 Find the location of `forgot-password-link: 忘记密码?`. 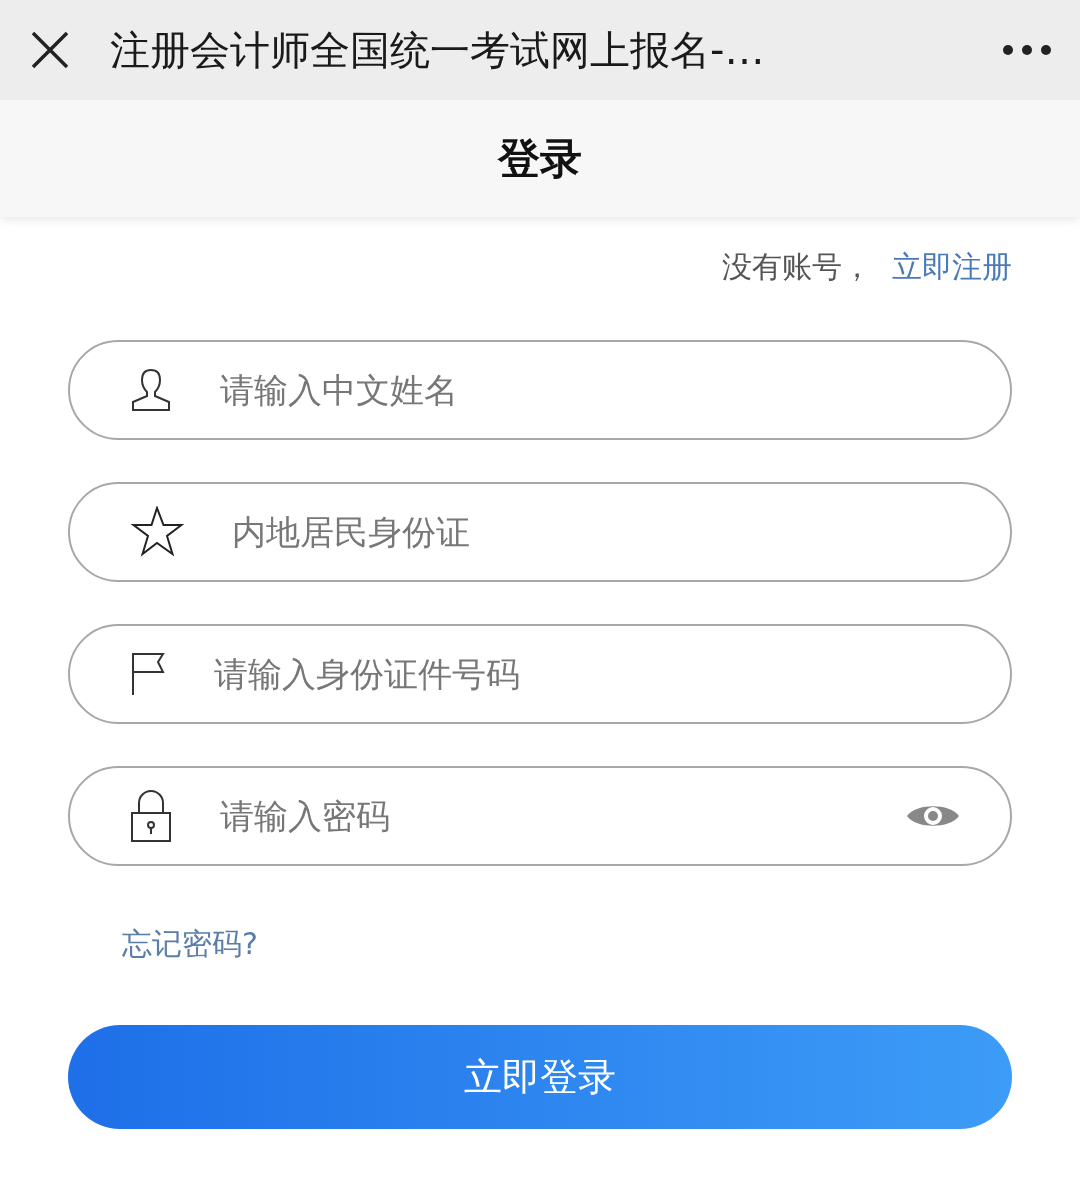

forgot-password-link: 忘记密码? is located at coordinates (190, 944).